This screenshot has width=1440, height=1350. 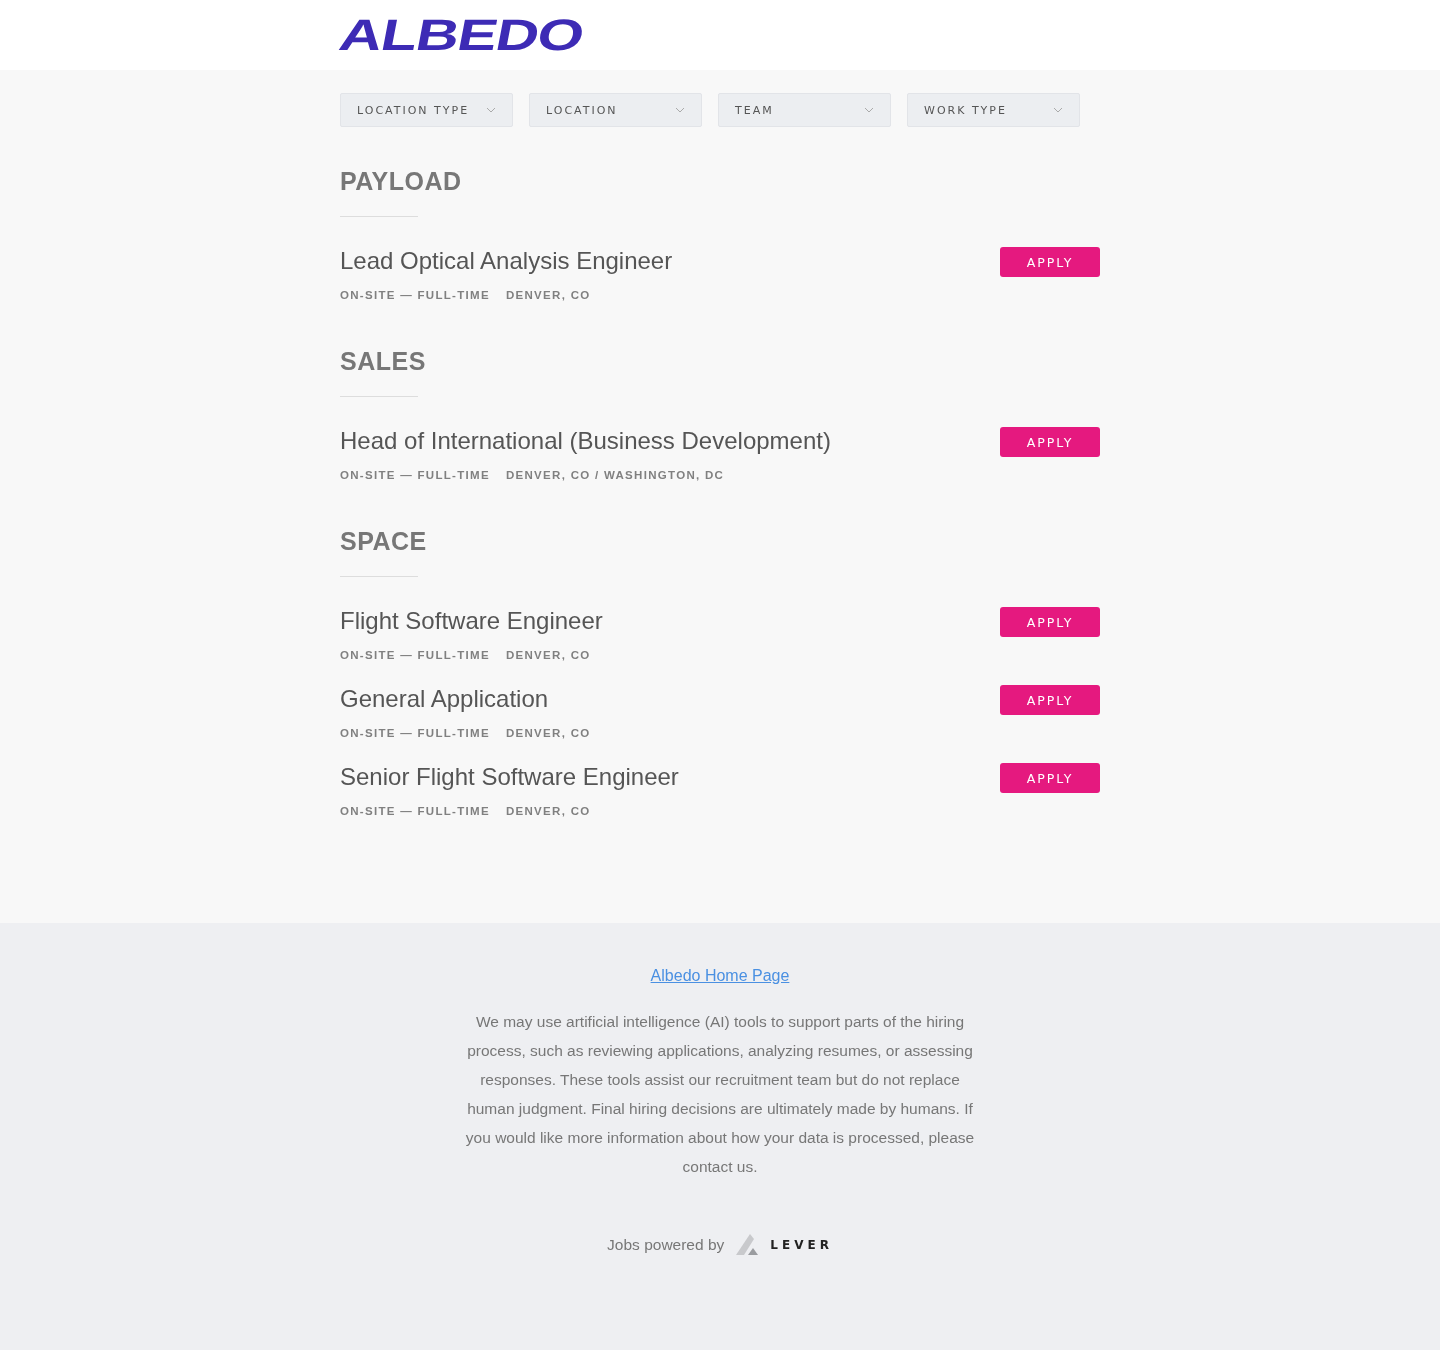 What do you see at coordinates (720, 1094) in the screenshot?
I see `disclaimer-text: We may use artificial intelligence (AI) tools to support parts of the hiring process, such as reviewing applications, analyzing resumes, or assessing responses. These tools assist our recruitment team but do not replace human judgment. Final hiring decisions are ultimately made by humans. If you would like more information about how your data is processed, please contact us.` at bounding box center [720, 1094].